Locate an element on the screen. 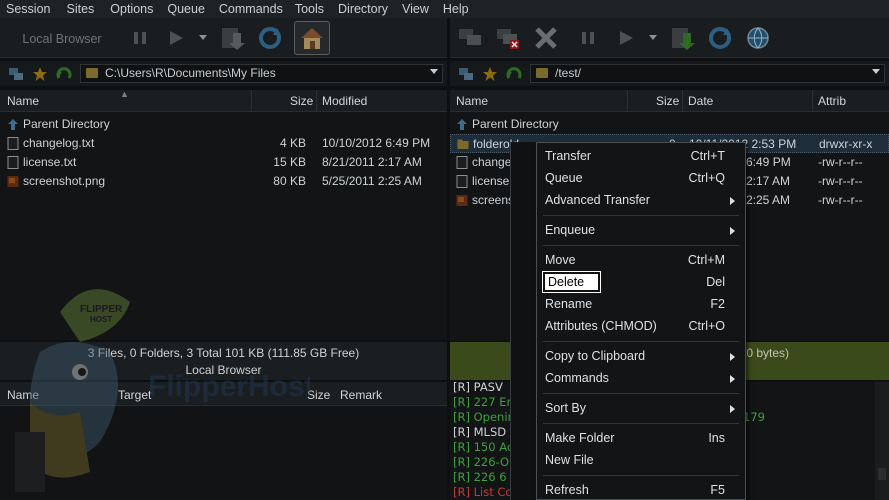 This screenshot has height=500, width=889. remote-list-header: Name Size Date Attrib is located at coordinates (669, 101).